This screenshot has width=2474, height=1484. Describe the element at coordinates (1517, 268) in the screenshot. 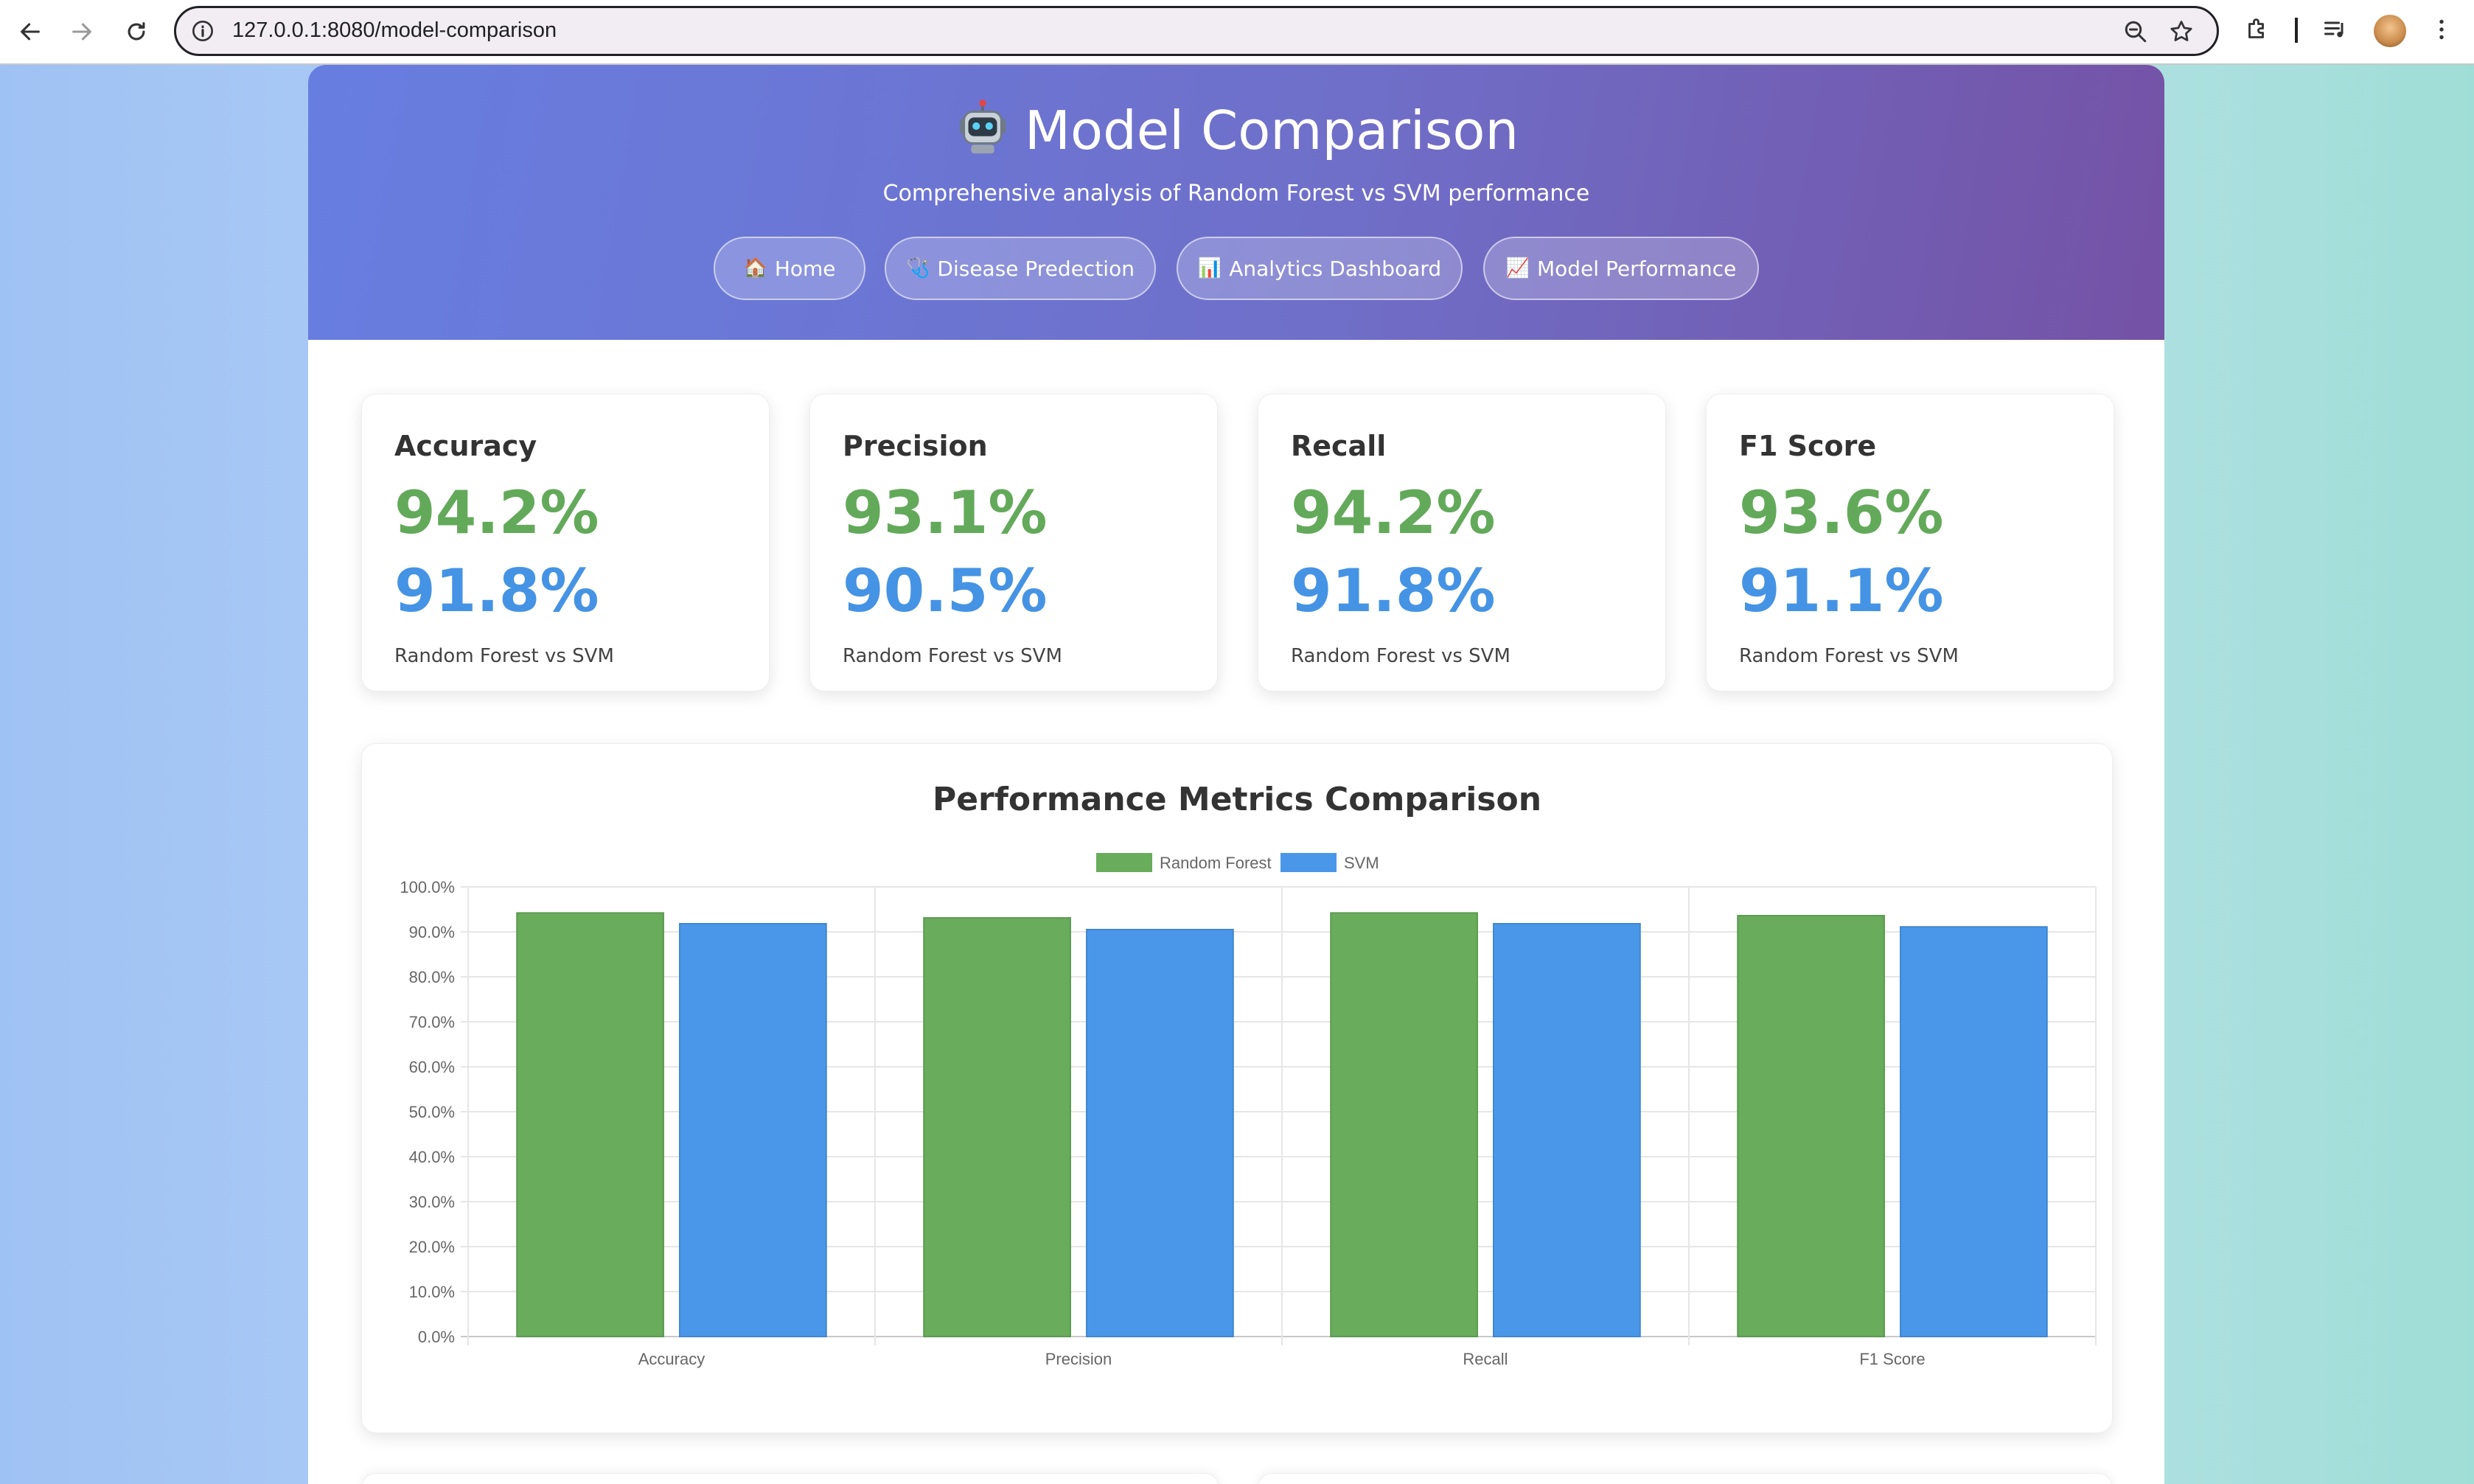

I see `line-chart-icon: 📈` at that location.